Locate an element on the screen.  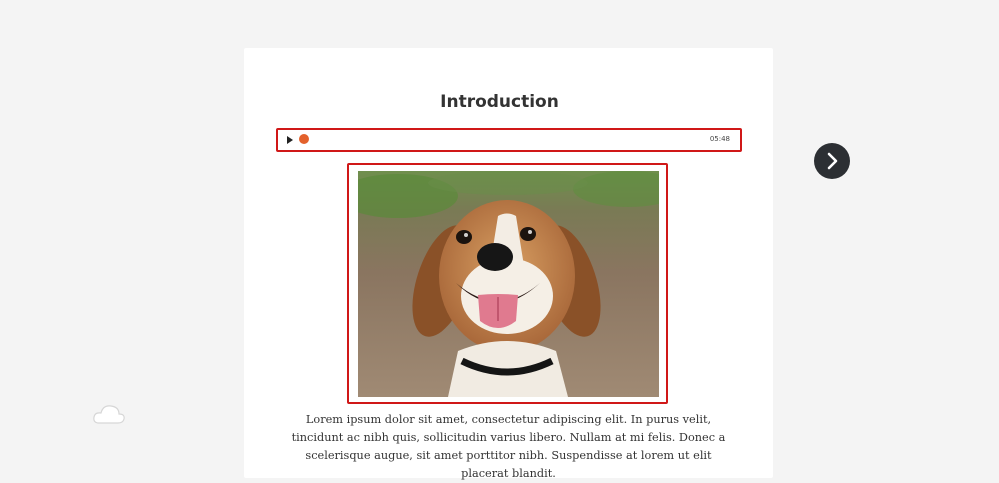
audio-player: 05:48 is located at coordinates (509, 140).